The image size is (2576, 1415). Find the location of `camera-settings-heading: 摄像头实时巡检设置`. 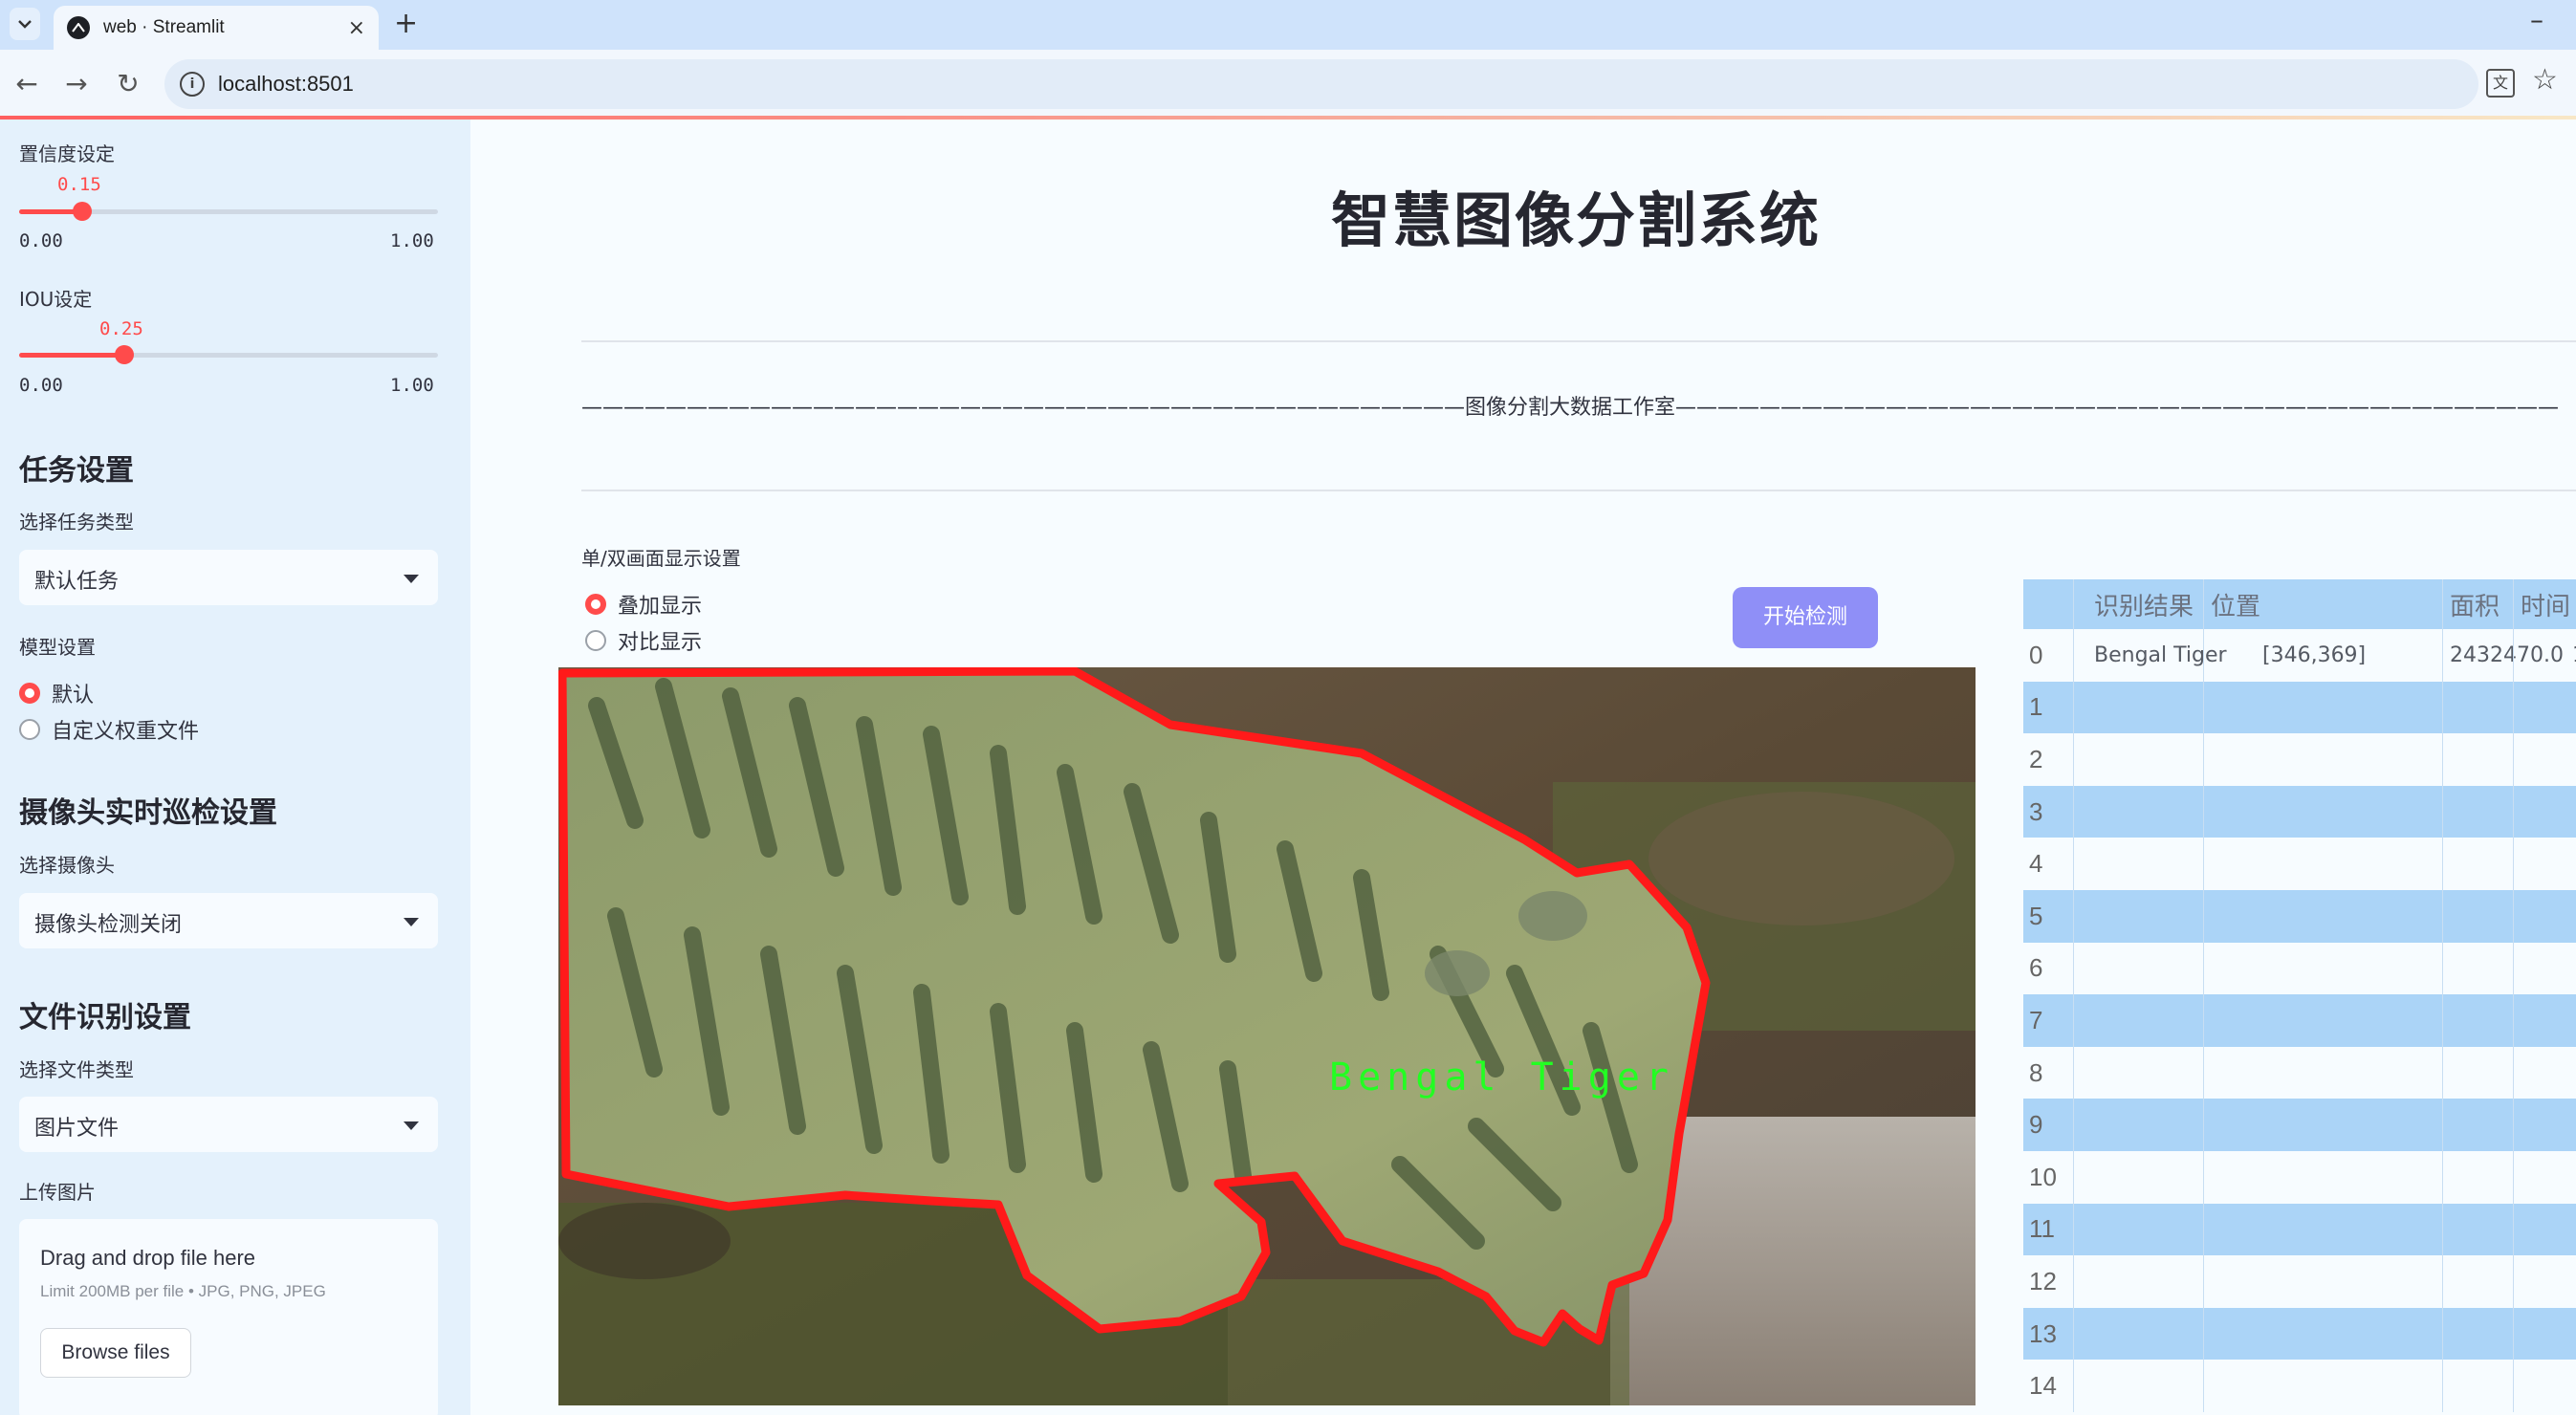

camera-settings-heading: 摄像头实时巡检设置 is located at coordinates (148, 813).